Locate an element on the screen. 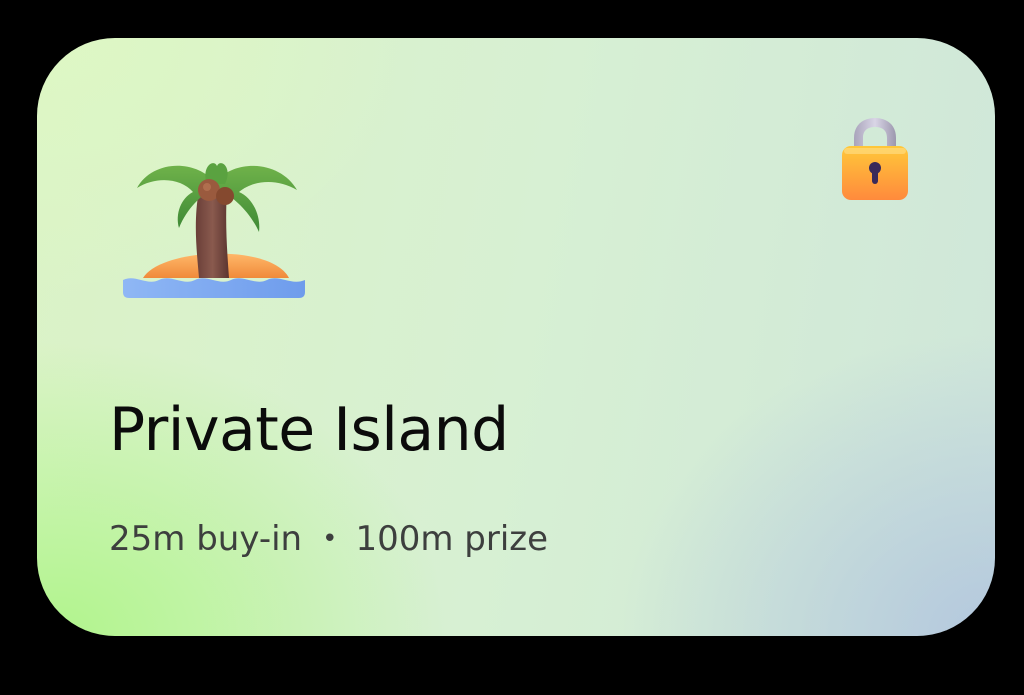  buy-in-amount: 25m buy-in is located at coordinates (206, 539).